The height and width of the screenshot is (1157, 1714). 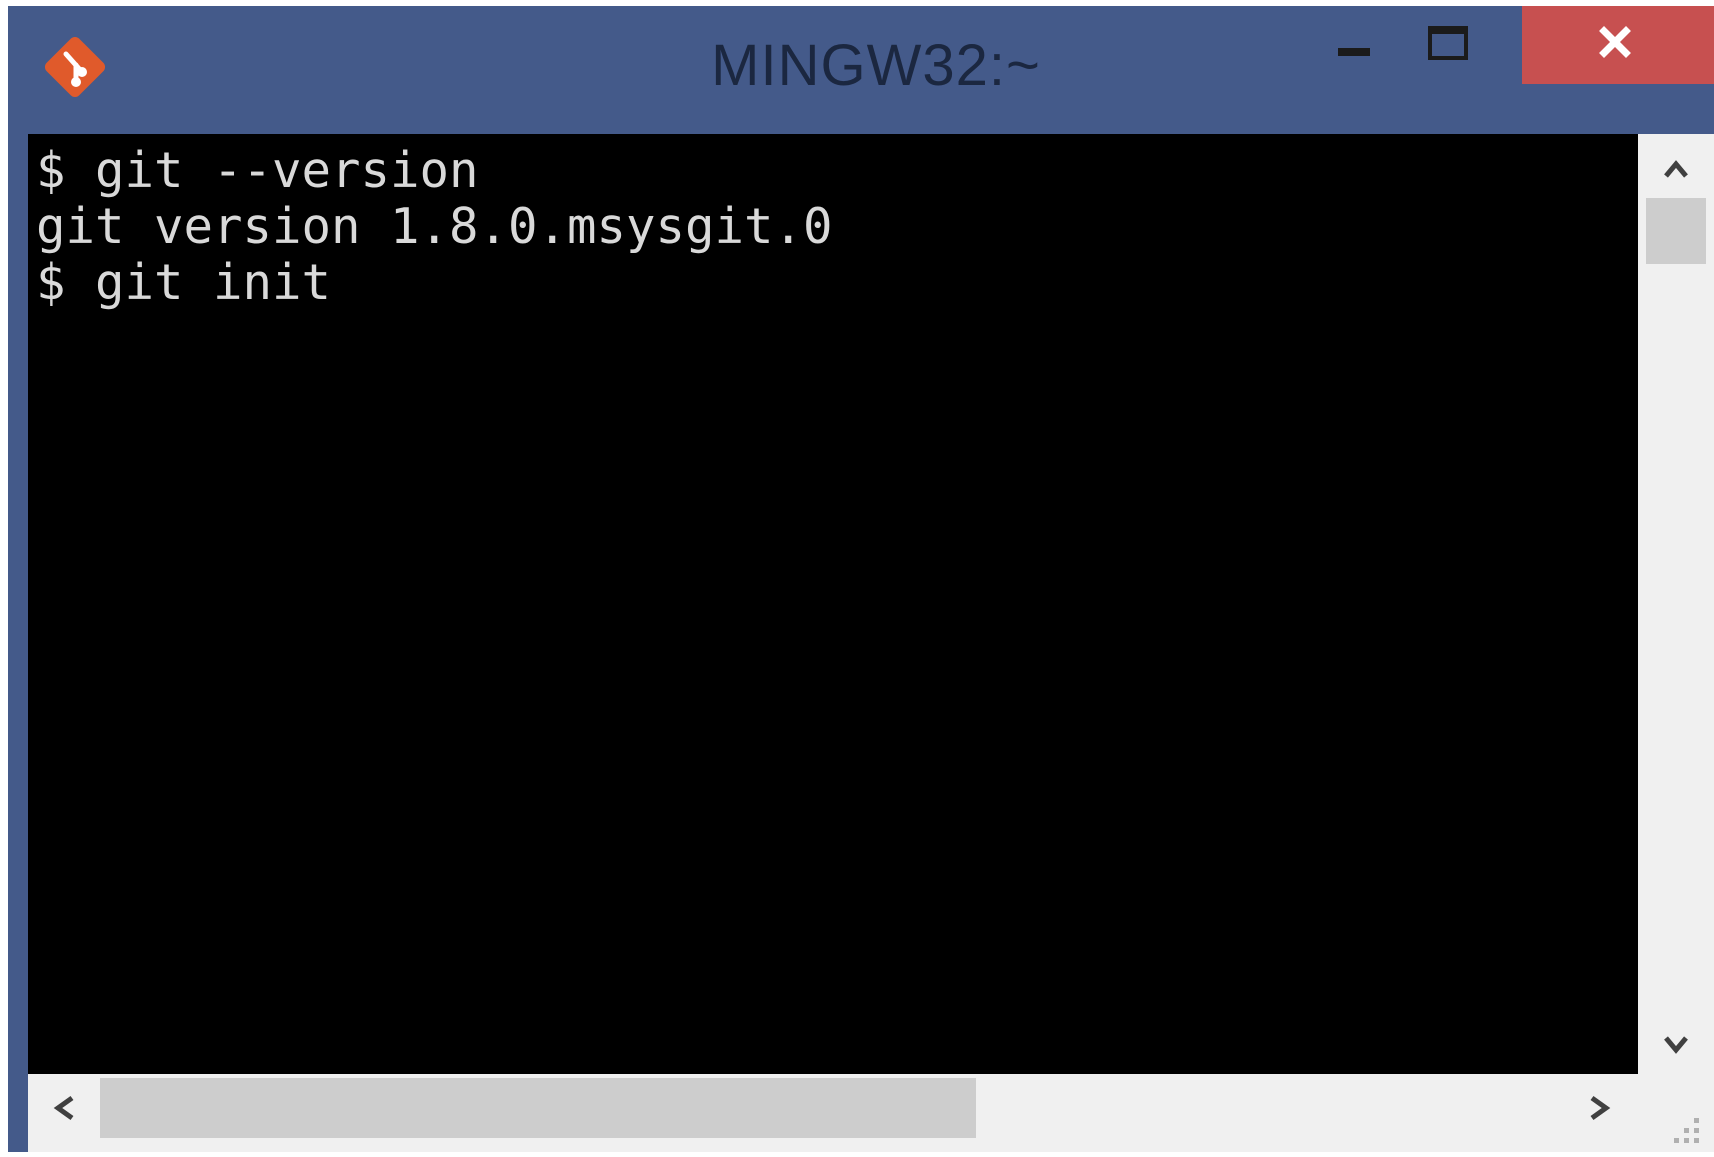 I want to click on scroll-down-button, so click(x=1676, y=1042).